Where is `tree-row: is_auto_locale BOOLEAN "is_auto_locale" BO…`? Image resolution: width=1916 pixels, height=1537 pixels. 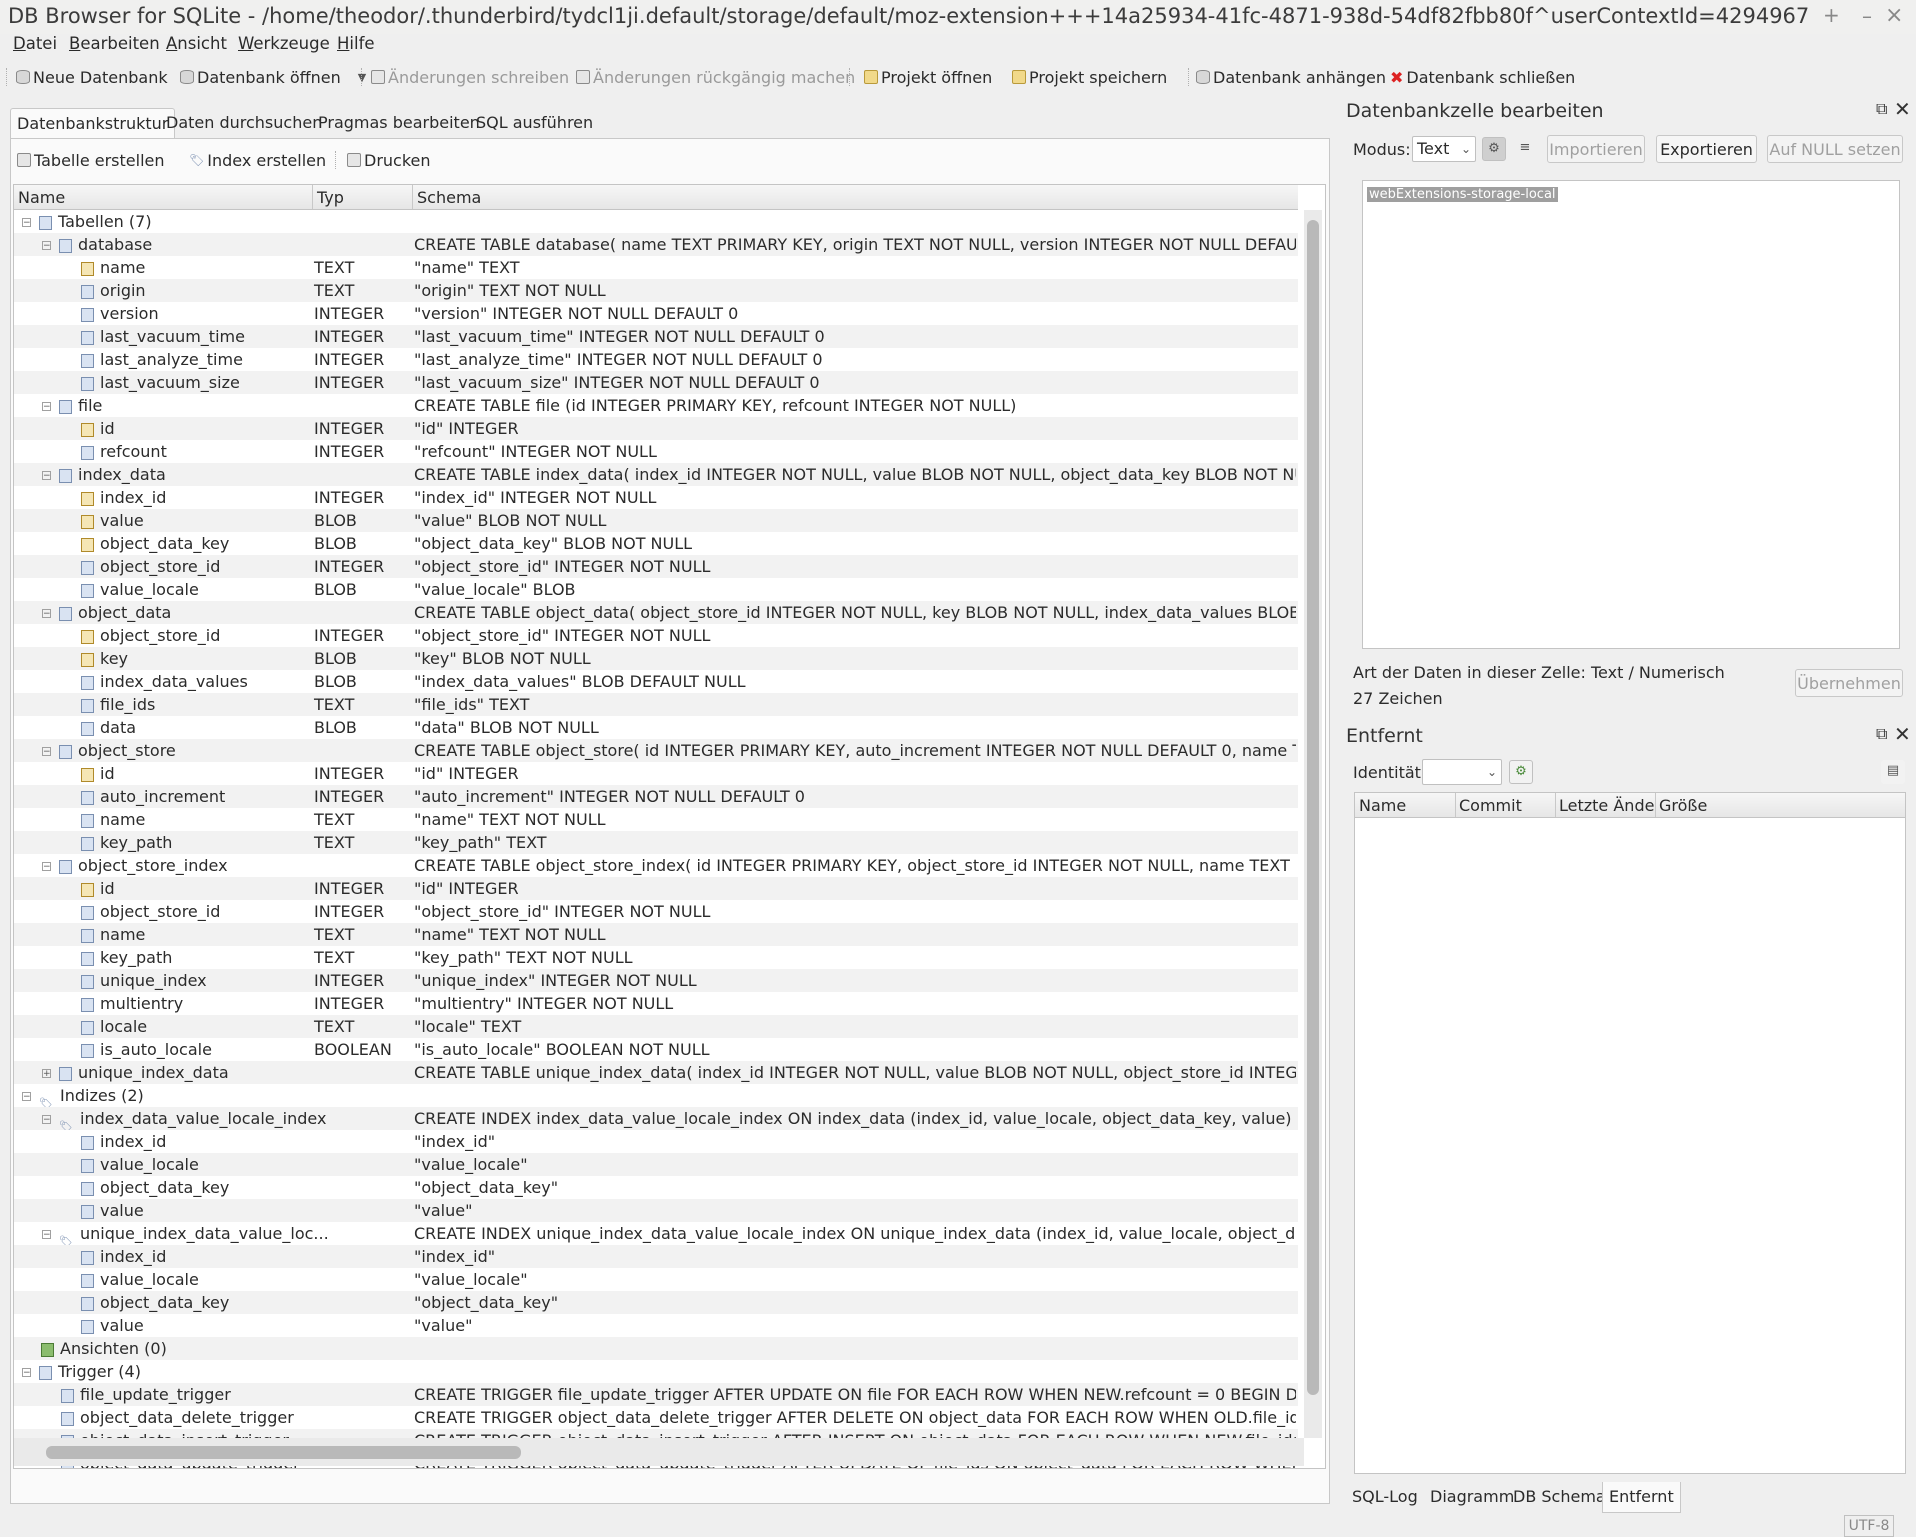
tree-row: is_auto_locale BOOLEAN "is_auto_locale" BO… is located at coordinates (656, 1049).